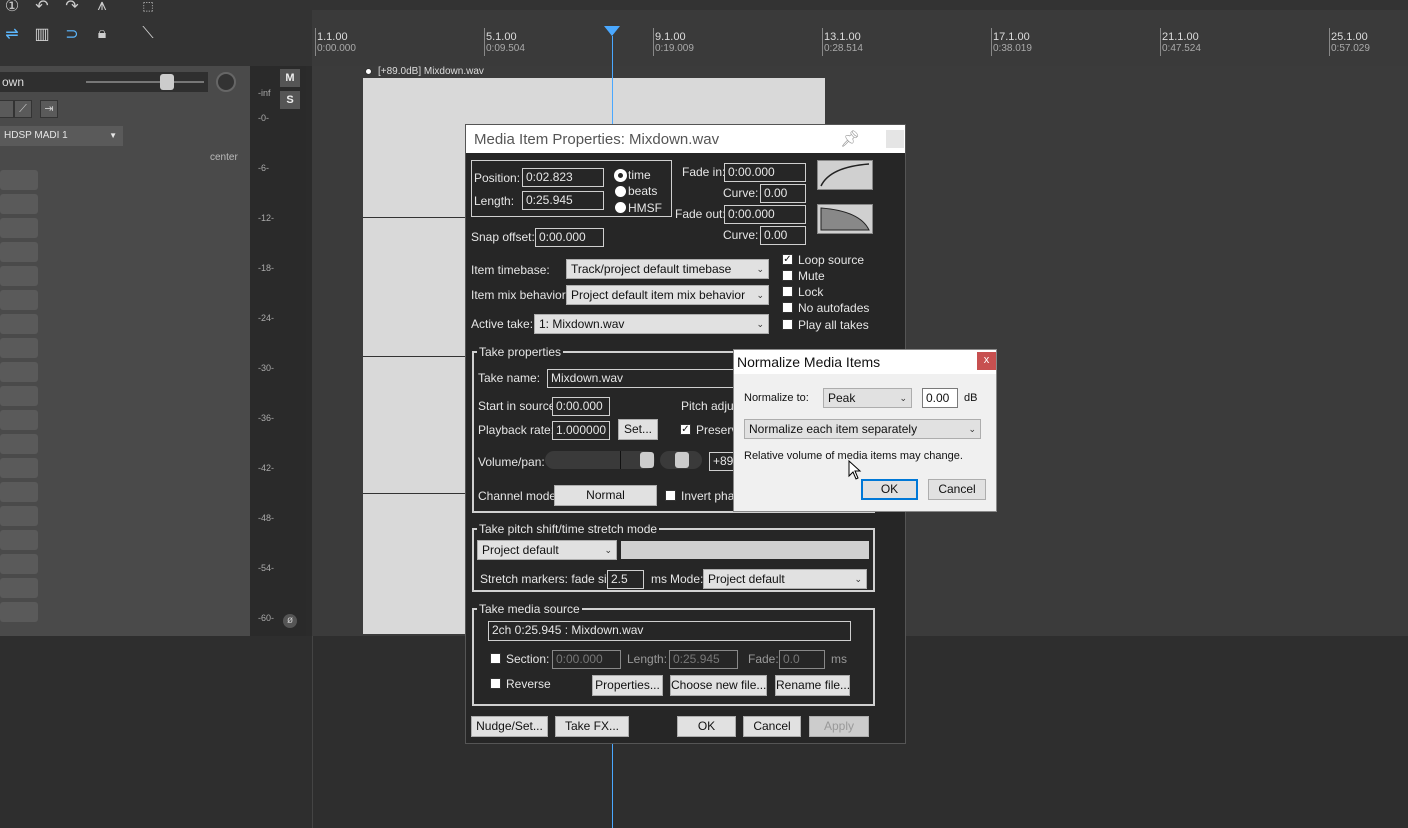 Image resolution: width=1408 pixels, height=828 pixels. What do you see at coordinates (290, 78) in the screenshot?
I see `mute-button: M` at bounding box center [290, 78].